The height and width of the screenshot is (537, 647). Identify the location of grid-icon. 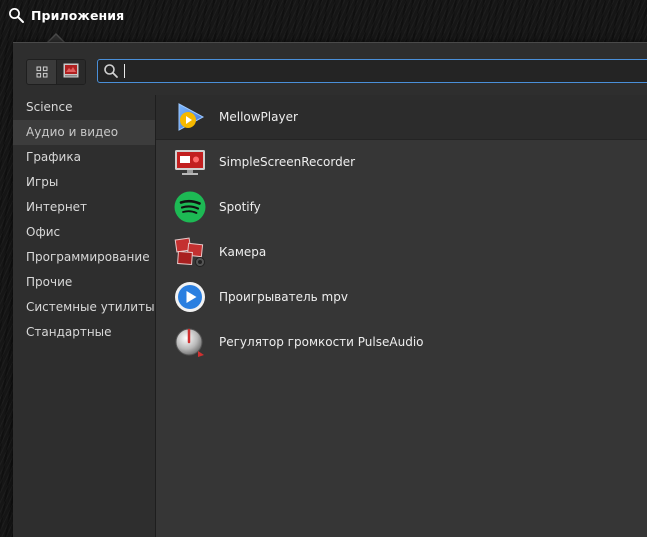
(42, 72).